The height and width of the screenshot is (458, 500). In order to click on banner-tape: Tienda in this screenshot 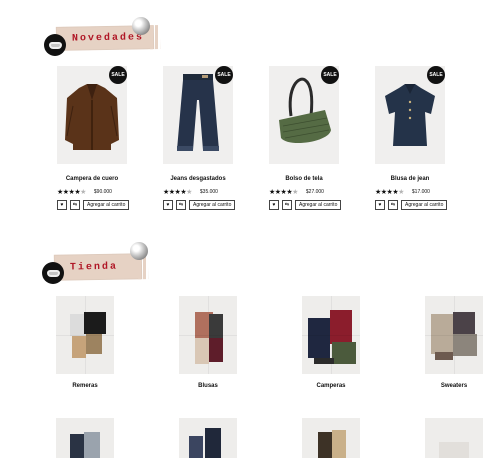, I will do `click(98, 267)`.